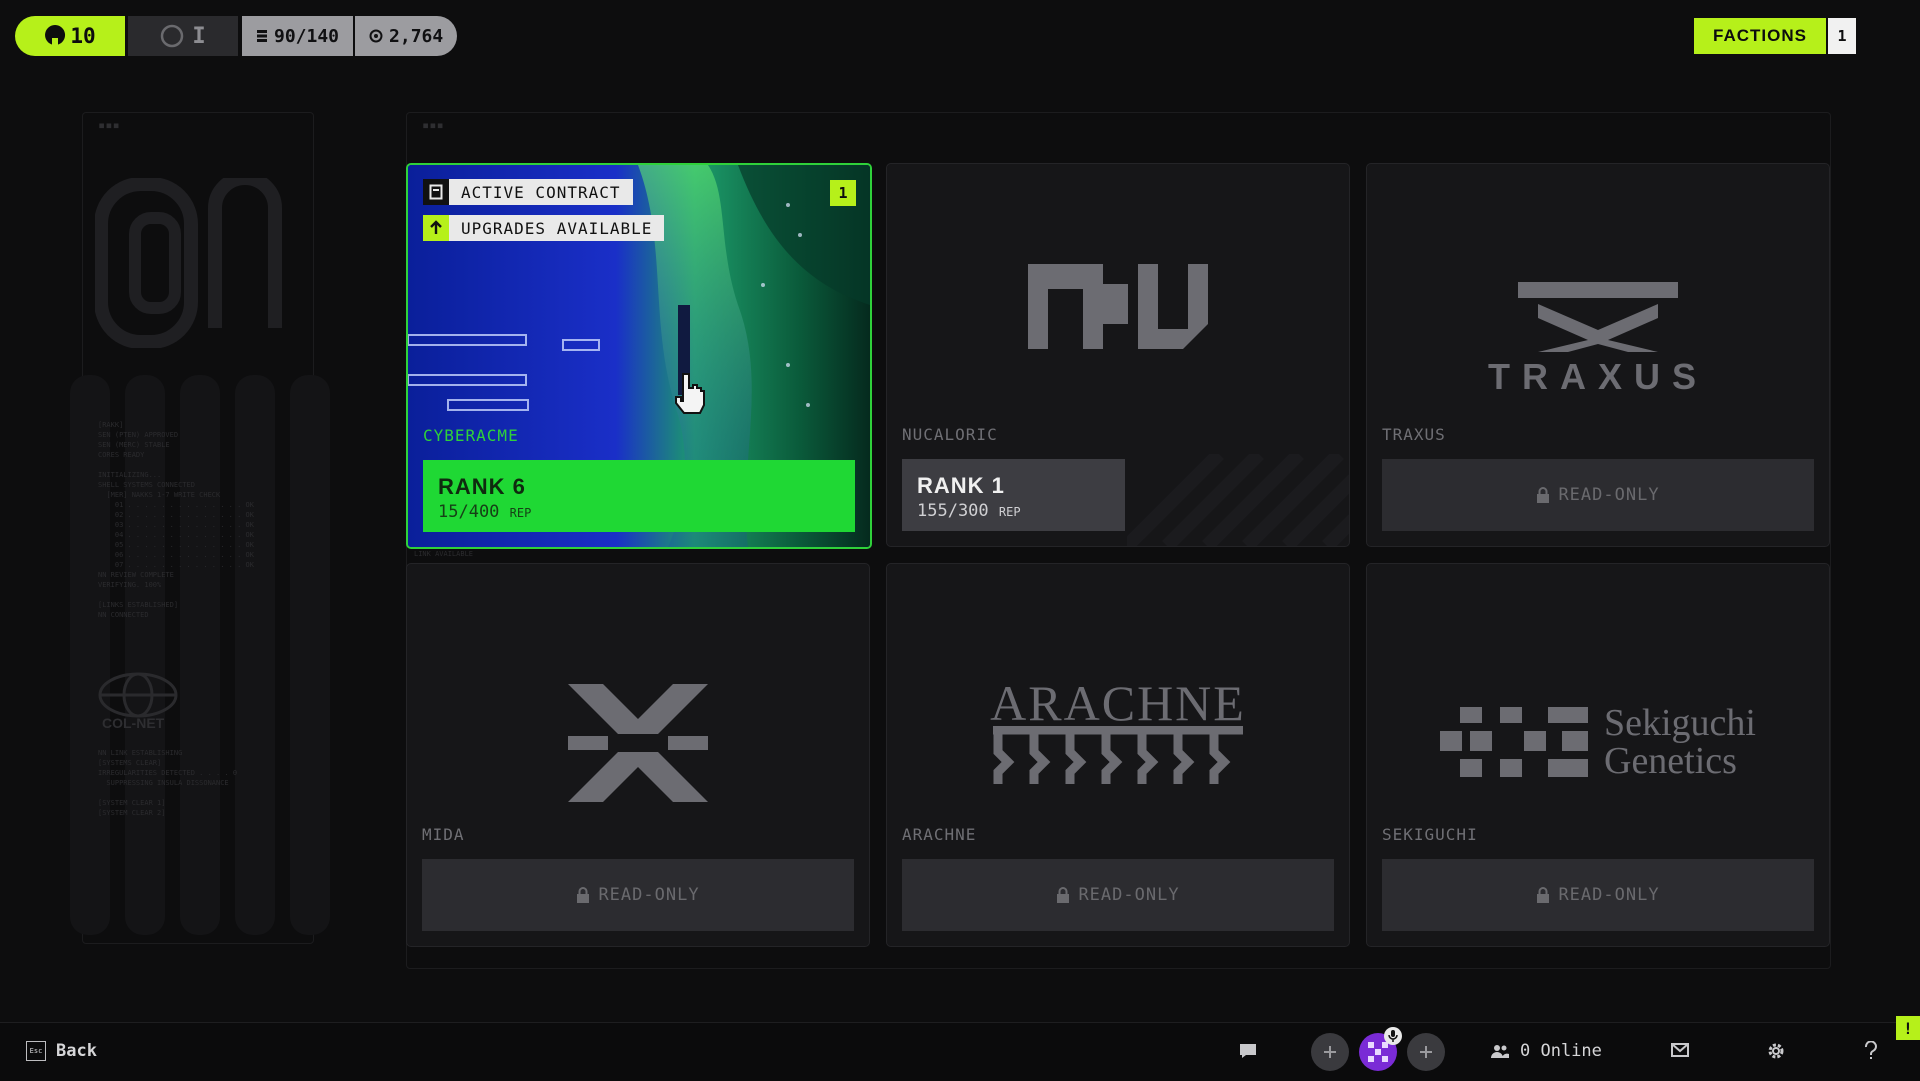  Describe the element at coordinates (443, 834) in the screenshot. I see `faction-name: MIDA` at that location.